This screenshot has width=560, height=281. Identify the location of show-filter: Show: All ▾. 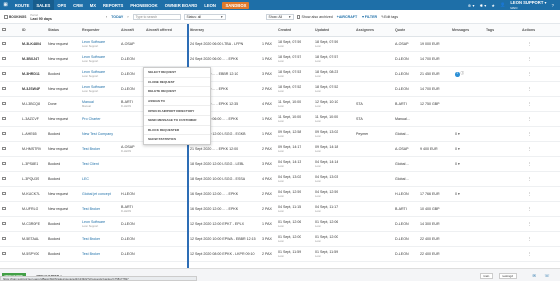
(279, 17).